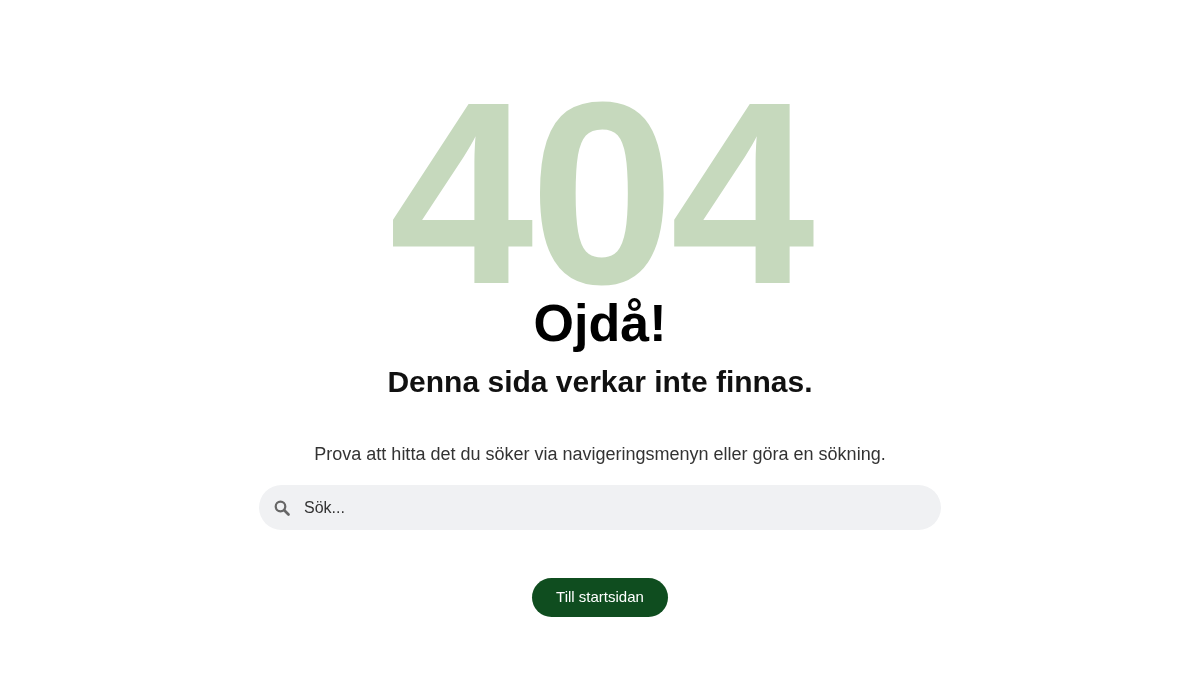 The image size is (1200, 700). Describe the element at coordinates (282, 508) in the screenshot. I see `search-icon` at that location.